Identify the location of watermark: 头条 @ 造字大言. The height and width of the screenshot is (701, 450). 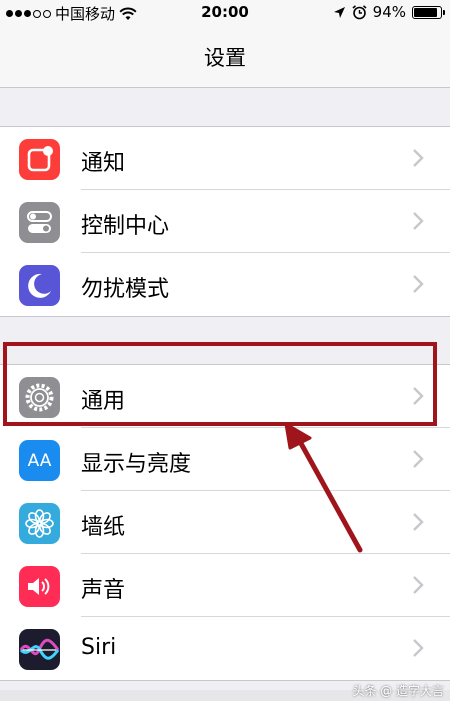
(398, 690).